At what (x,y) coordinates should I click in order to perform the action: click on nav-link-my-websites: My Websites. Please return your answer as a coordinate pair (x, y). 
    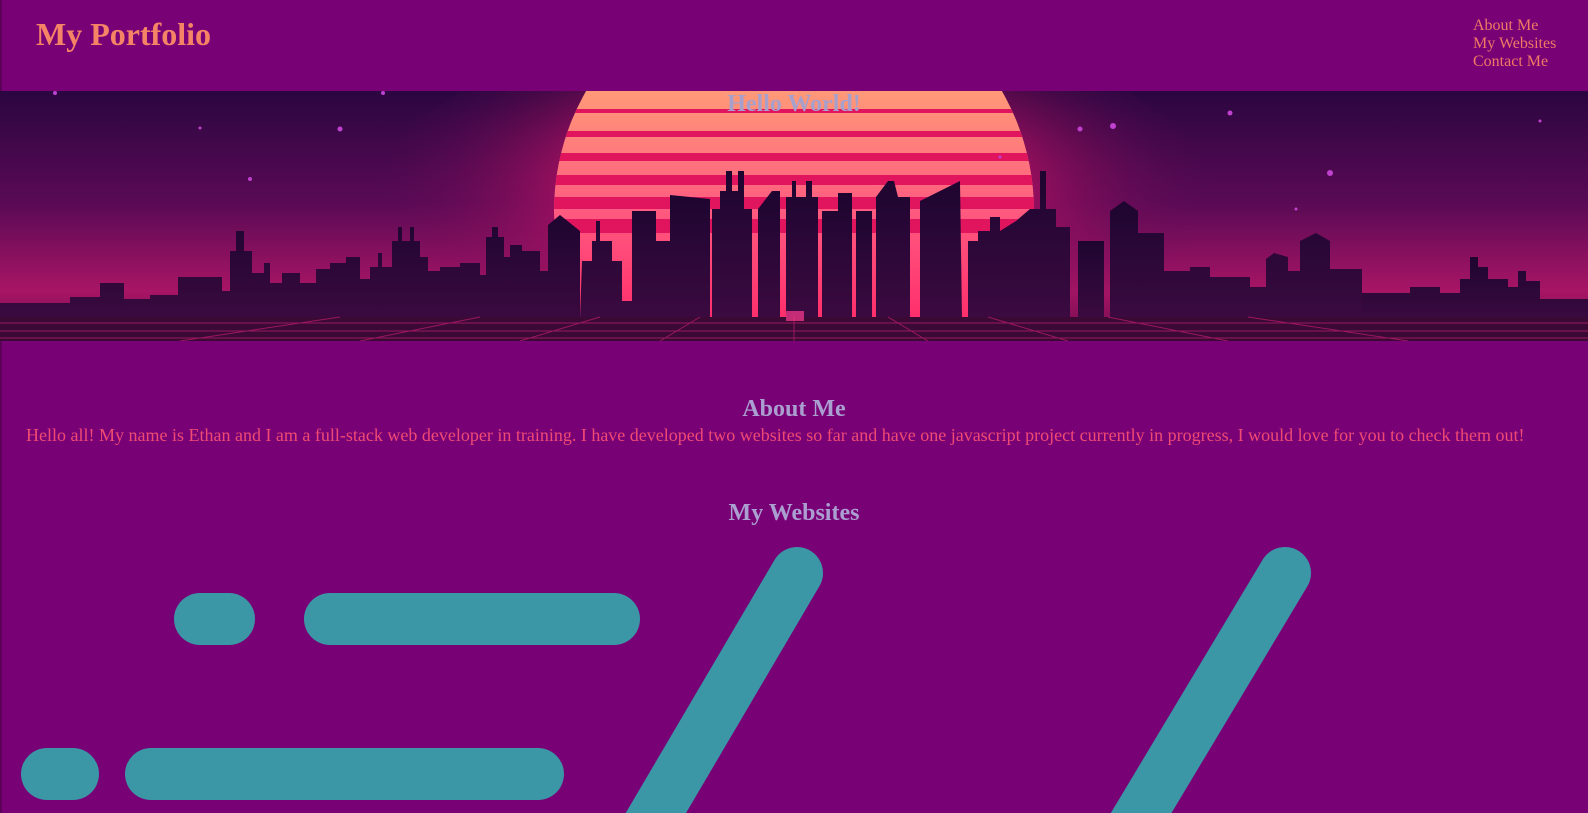
    Looking at the image, I should click on (1514, 44).